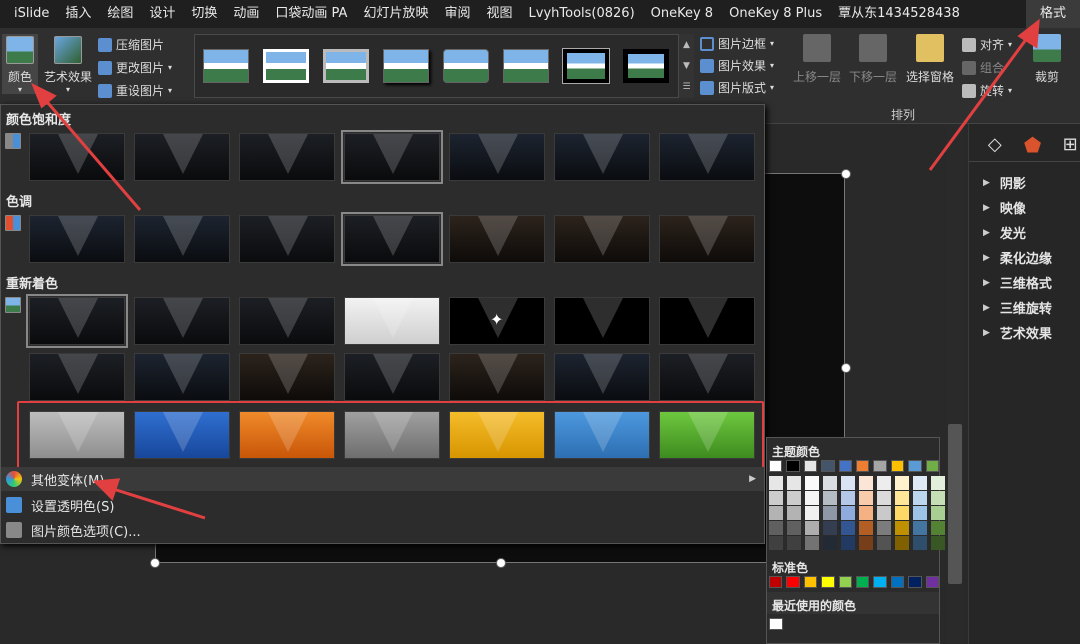  I want to click on menu-user: 覃从东1434528438, so click(899, 14).